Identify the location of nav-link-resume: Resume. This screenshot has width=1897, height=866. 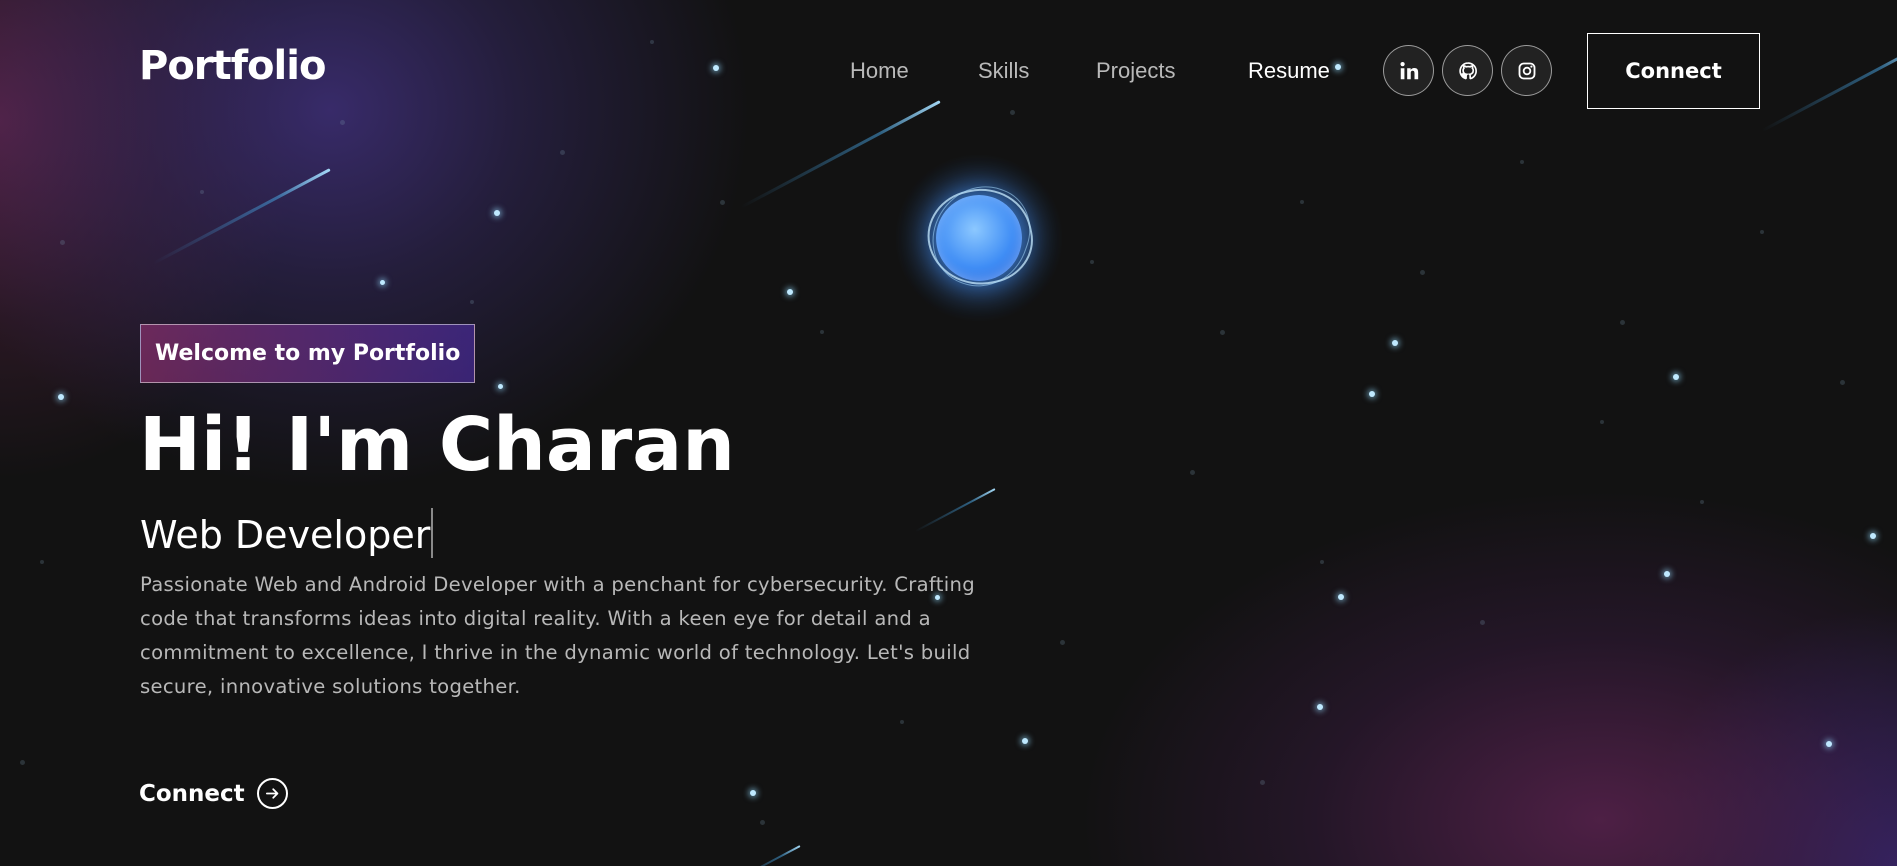
(1289, 71).